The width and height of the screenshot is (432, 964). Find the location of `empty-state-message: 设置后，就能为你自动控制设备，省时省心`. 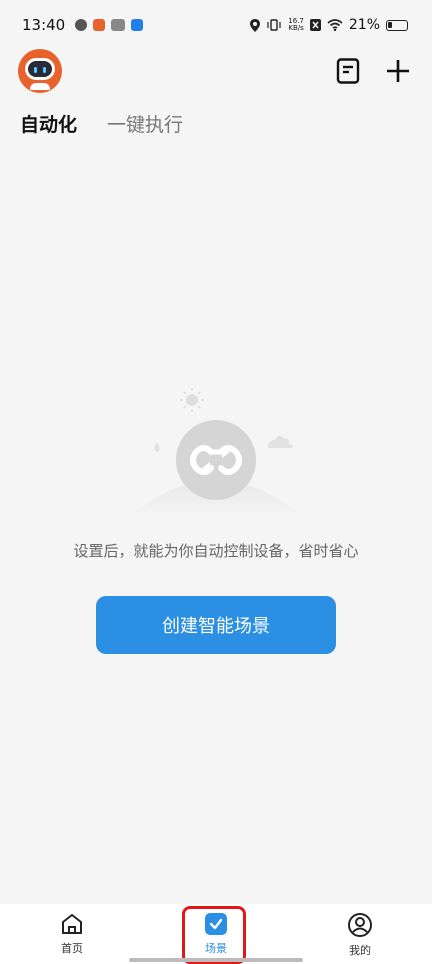

empty-state-message: 设置后，就能为你自动控制设备，省时省心 is located at coordinates (216, 551).